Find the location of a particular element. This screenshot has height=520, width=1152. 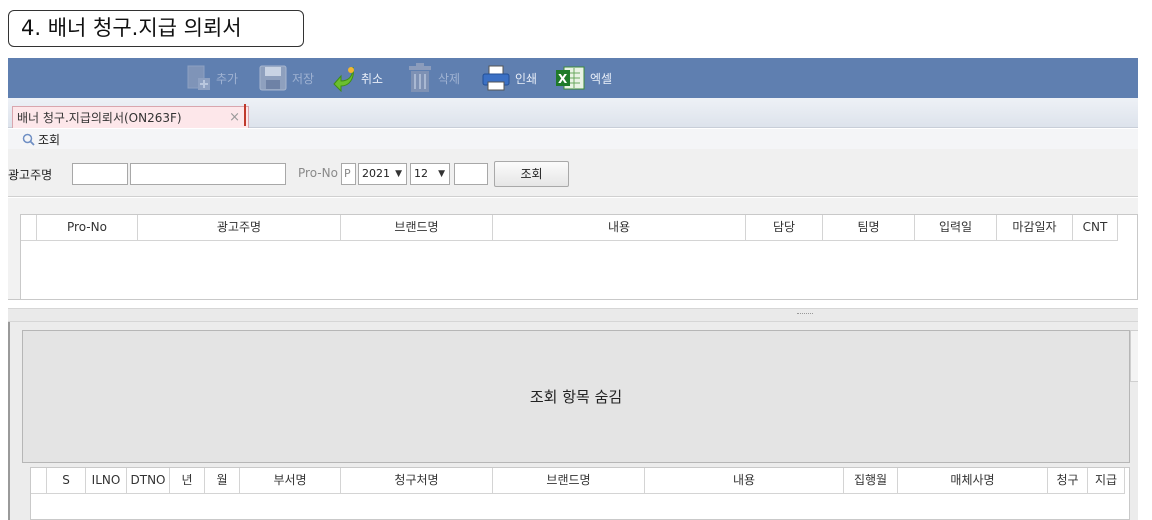

col-header-team: 팀명 is located at coordinates (869, 228).